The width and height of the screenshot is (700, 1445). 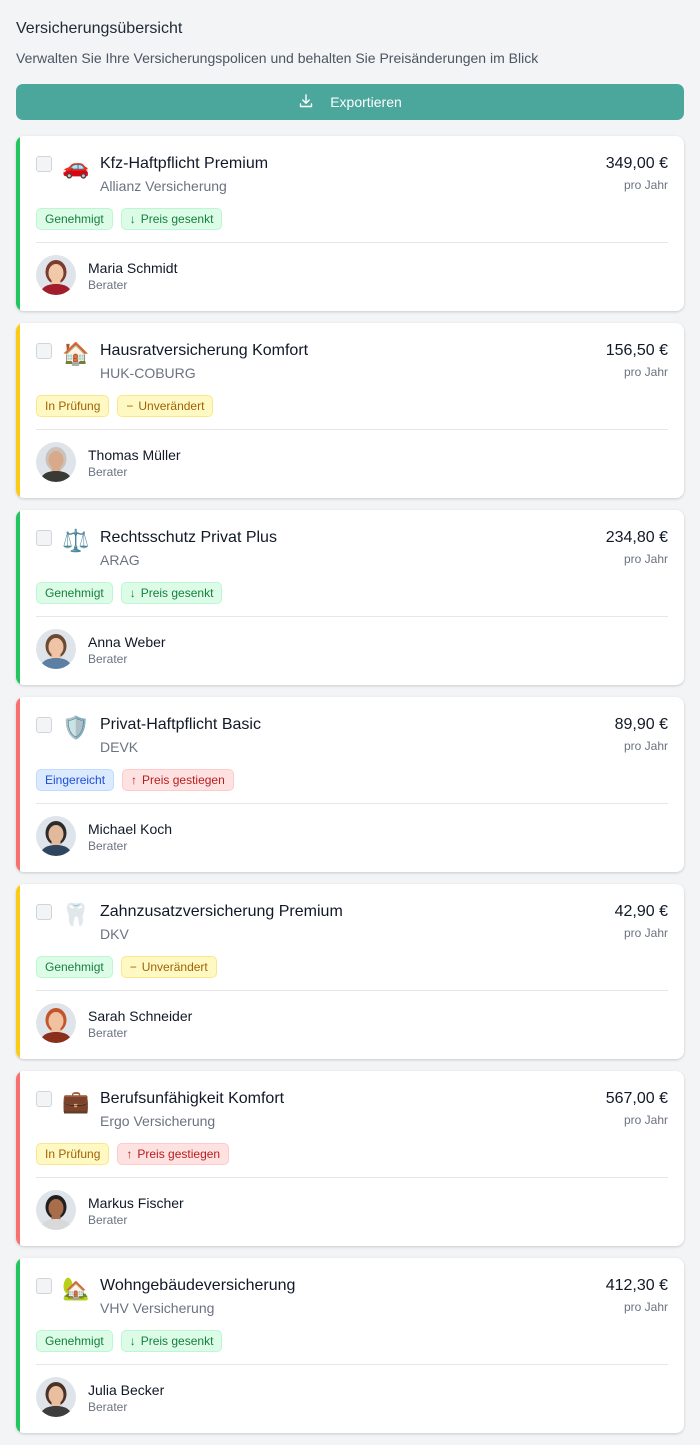 I want to click on car-icon: 🚗, so click(x=76, y=166).